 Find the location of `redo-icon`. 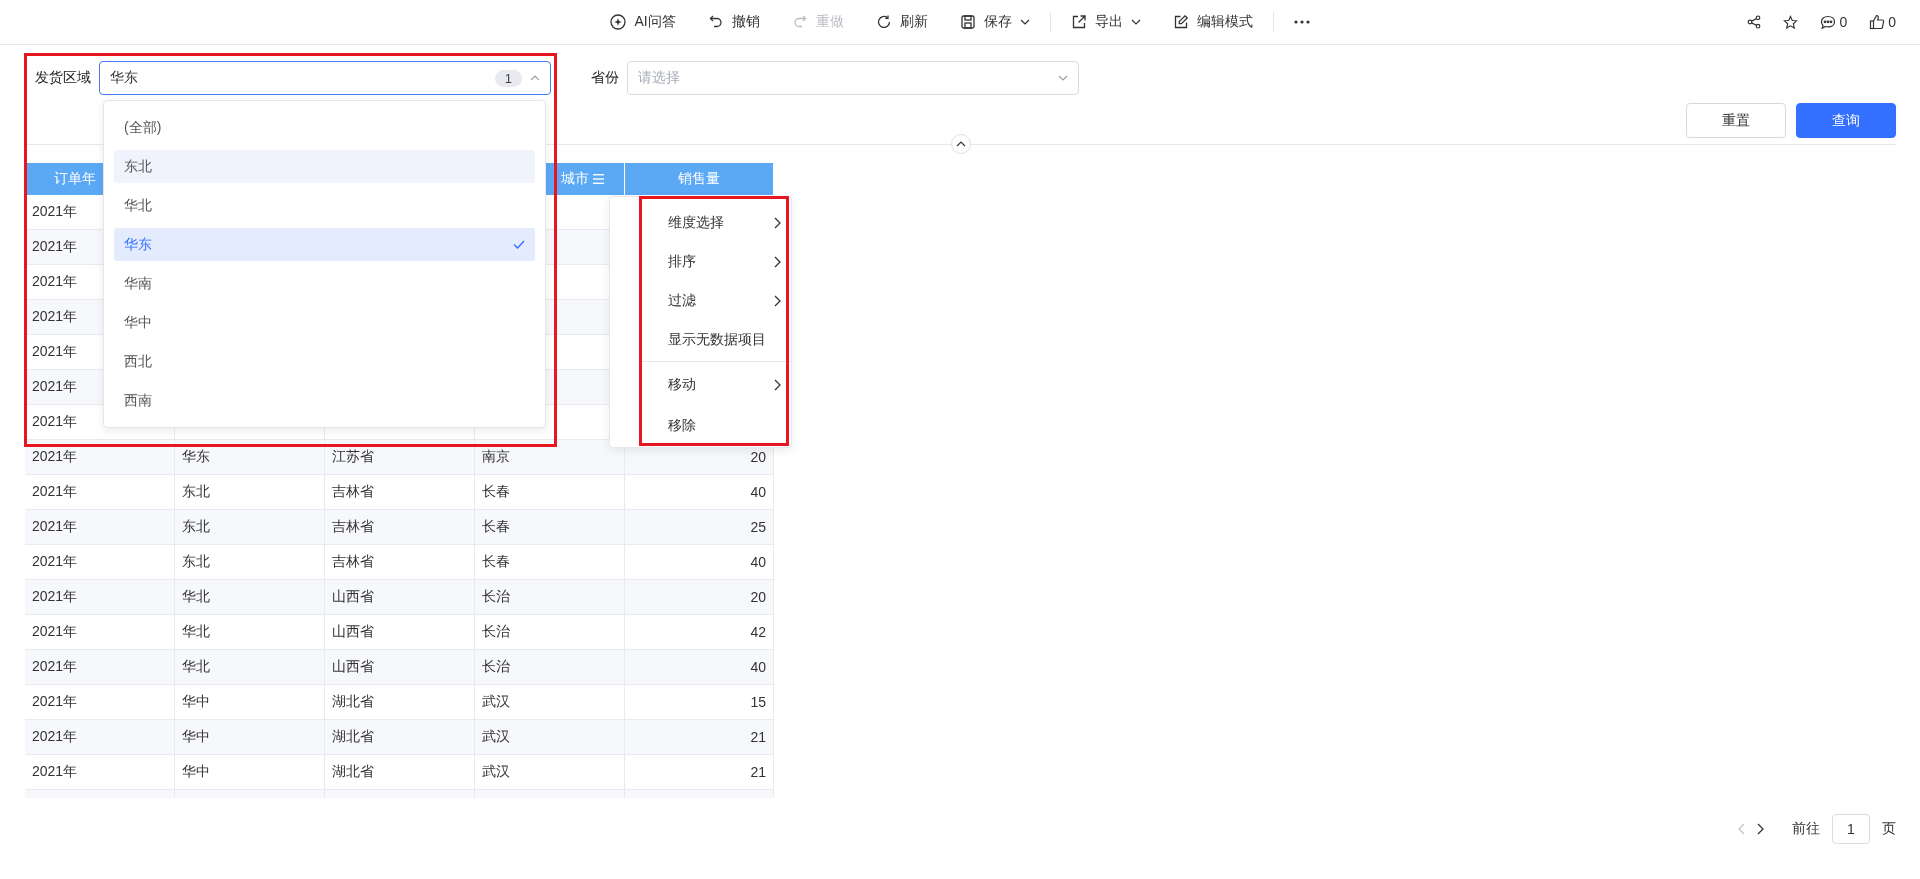

redo-icon is located at coordinates (799, 22).